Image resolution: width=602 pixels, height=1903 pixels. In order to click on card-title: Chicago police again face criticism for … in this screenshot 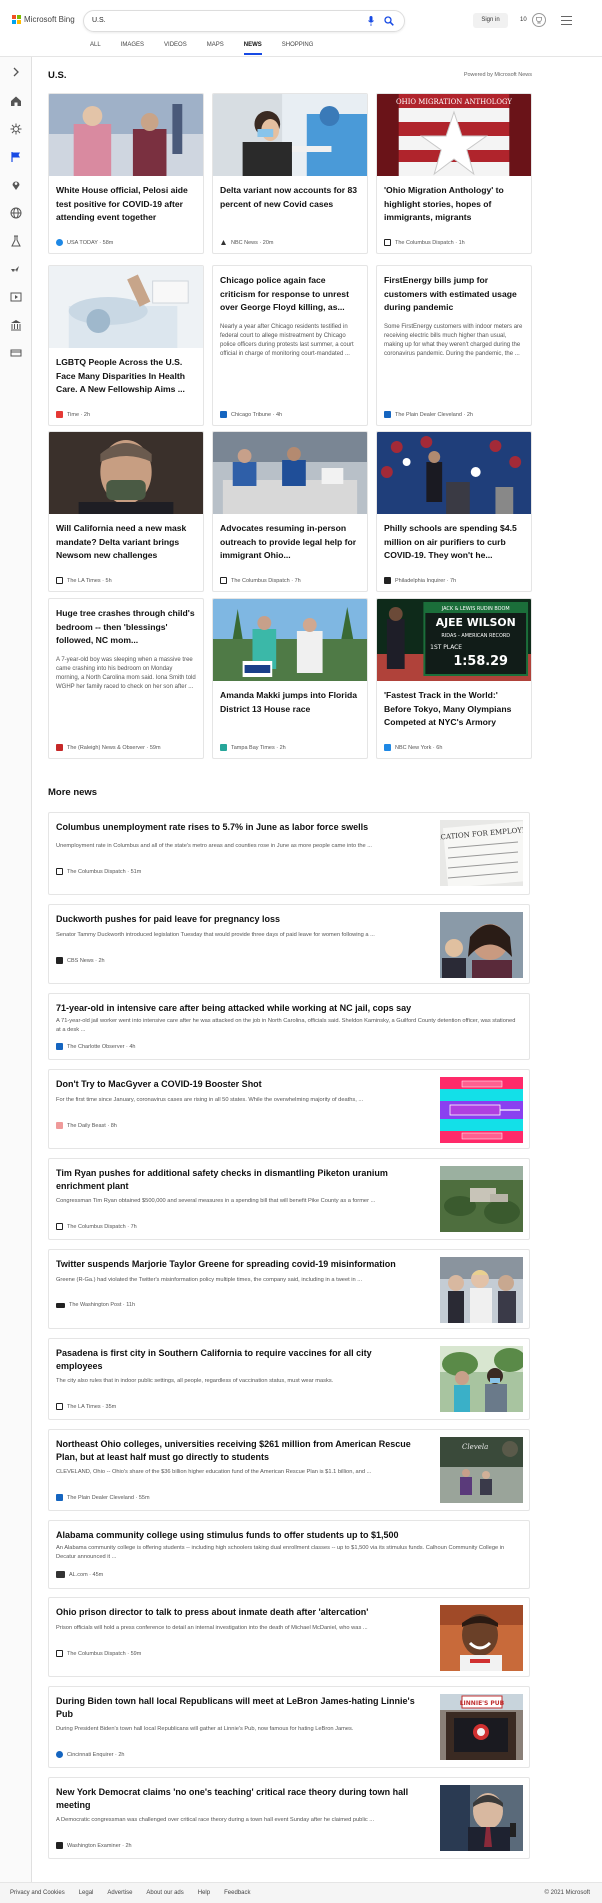, I will do `click(290, 294)`.